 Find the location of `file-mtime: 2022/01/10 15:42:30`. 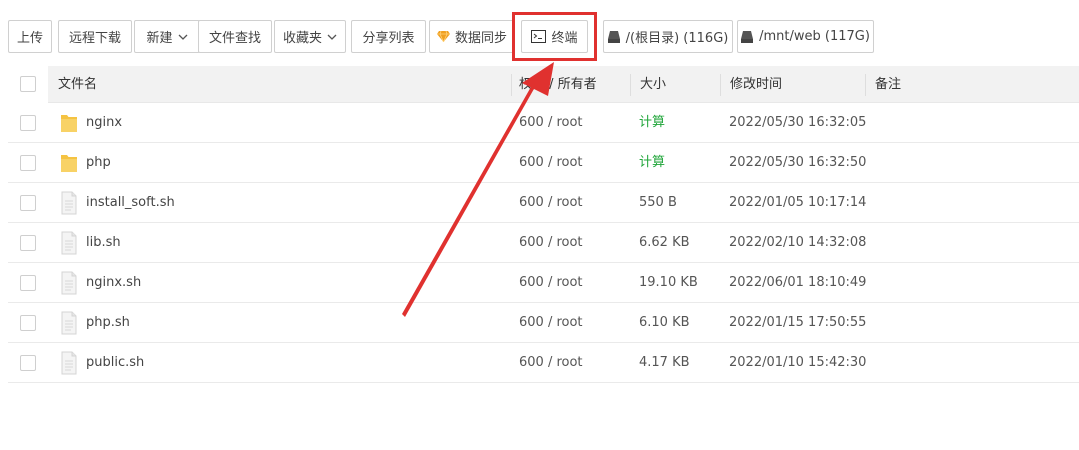

file-mtime: 2022/01/10 15:42:30 is located at coordinates (798, 362).